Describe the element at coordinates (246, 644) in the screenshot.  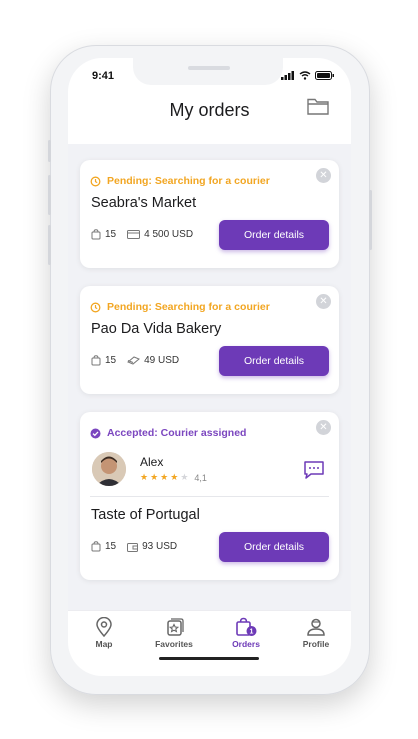
I see `tab-label: Orders` at that location.